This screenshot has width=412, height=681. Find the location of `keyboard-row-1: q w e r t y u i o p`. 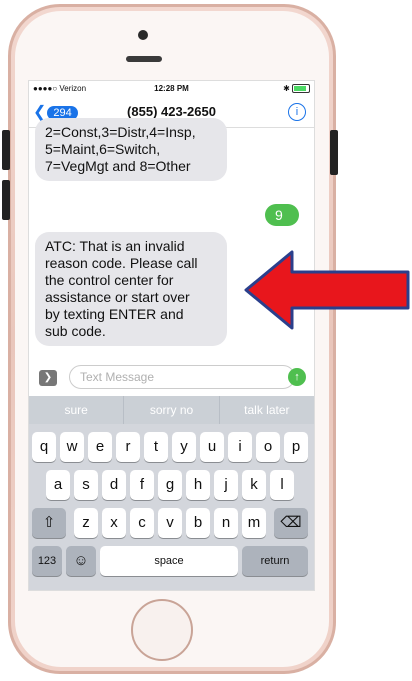

keyboard-row-1: q w e r t y u i o p is located at coordinates (171, 447).